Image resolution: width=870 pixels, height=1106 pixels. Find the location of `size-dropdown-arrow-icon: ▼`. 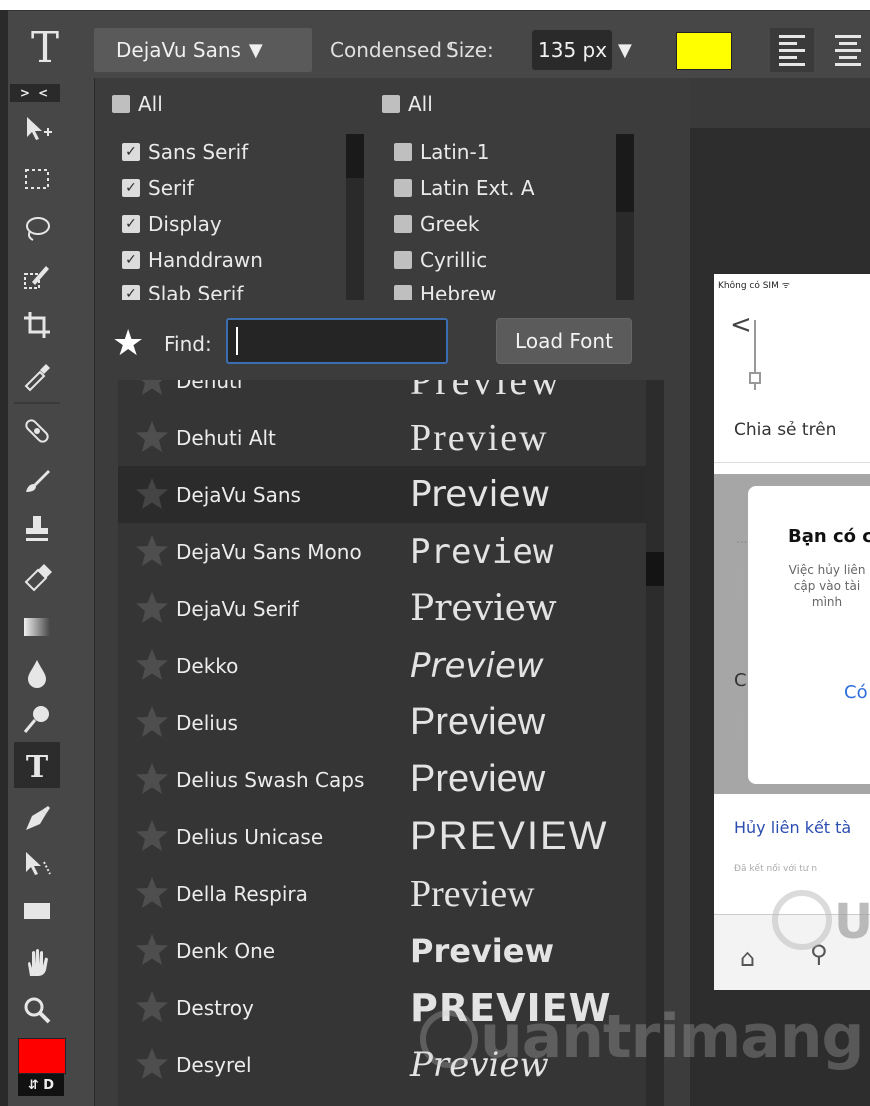

size-dropdown-arrow-icon: ▼ is located at coordinates (625, 50).